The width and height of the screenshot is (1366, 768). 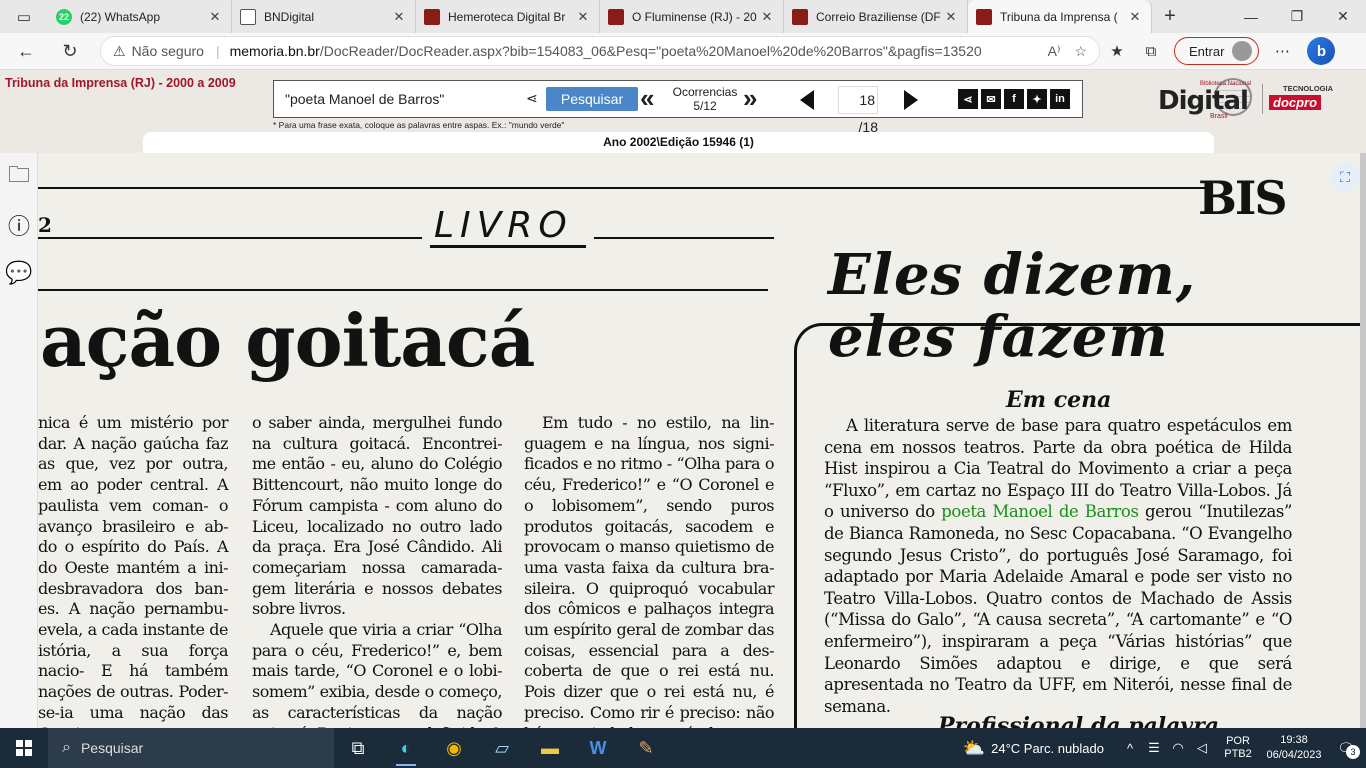 What do you see at coordinates (358, 748) in the screenshot?
I see `task-view-icon: ⧉` at bounding box center [358, 748].